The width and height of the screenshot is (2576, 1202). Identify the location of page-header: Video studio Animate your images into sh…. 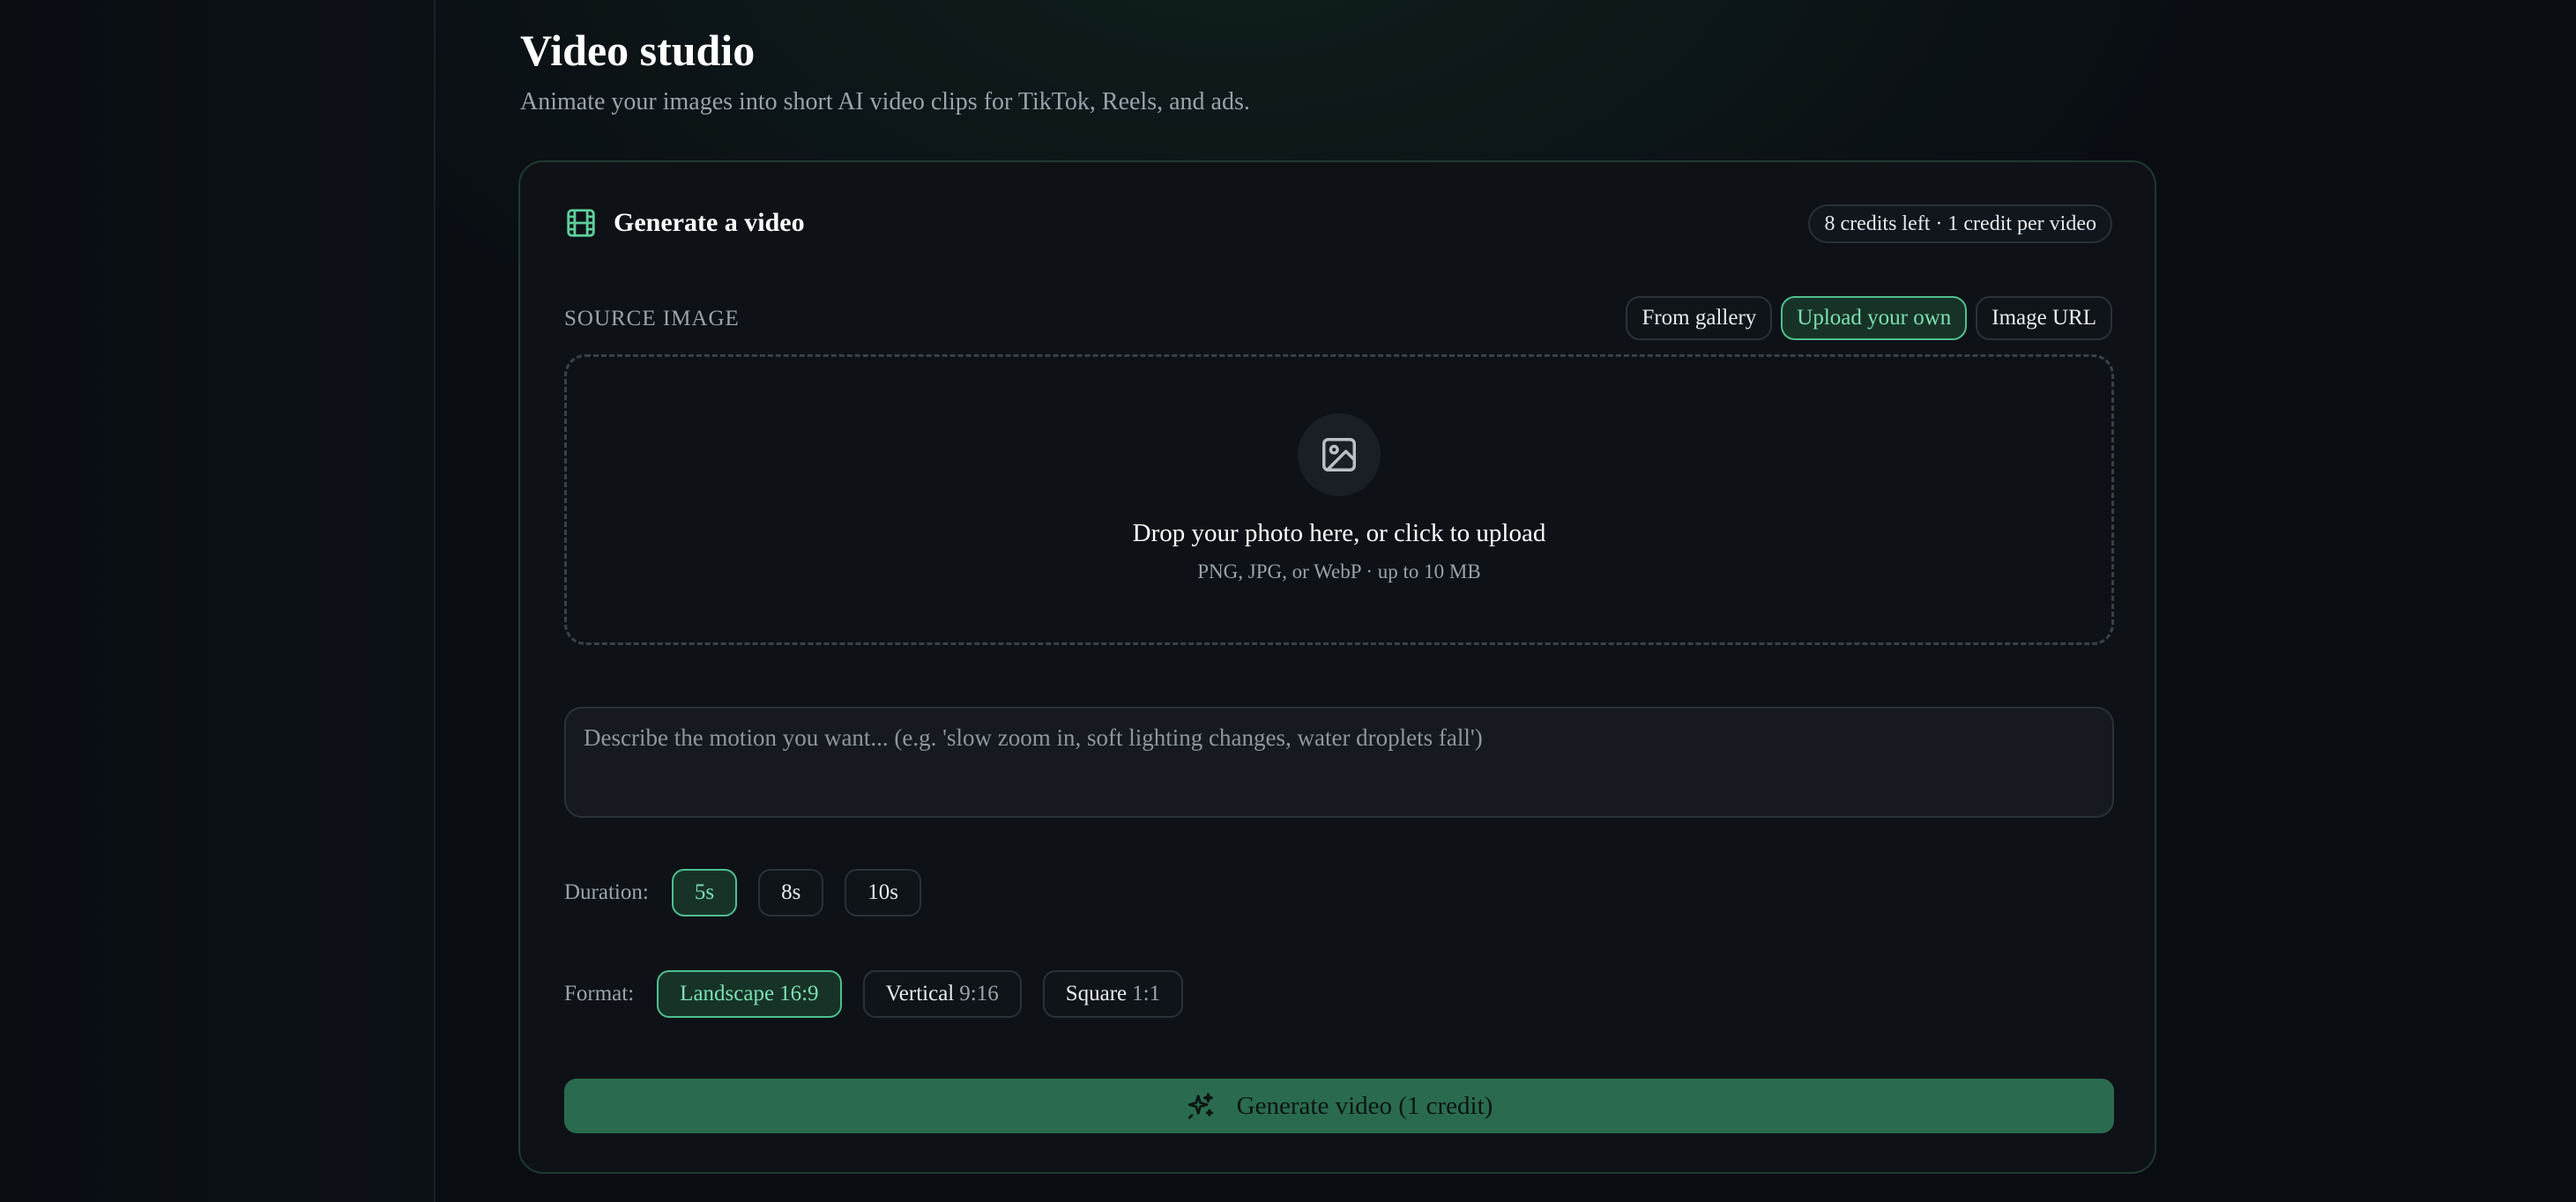
(885, 70).